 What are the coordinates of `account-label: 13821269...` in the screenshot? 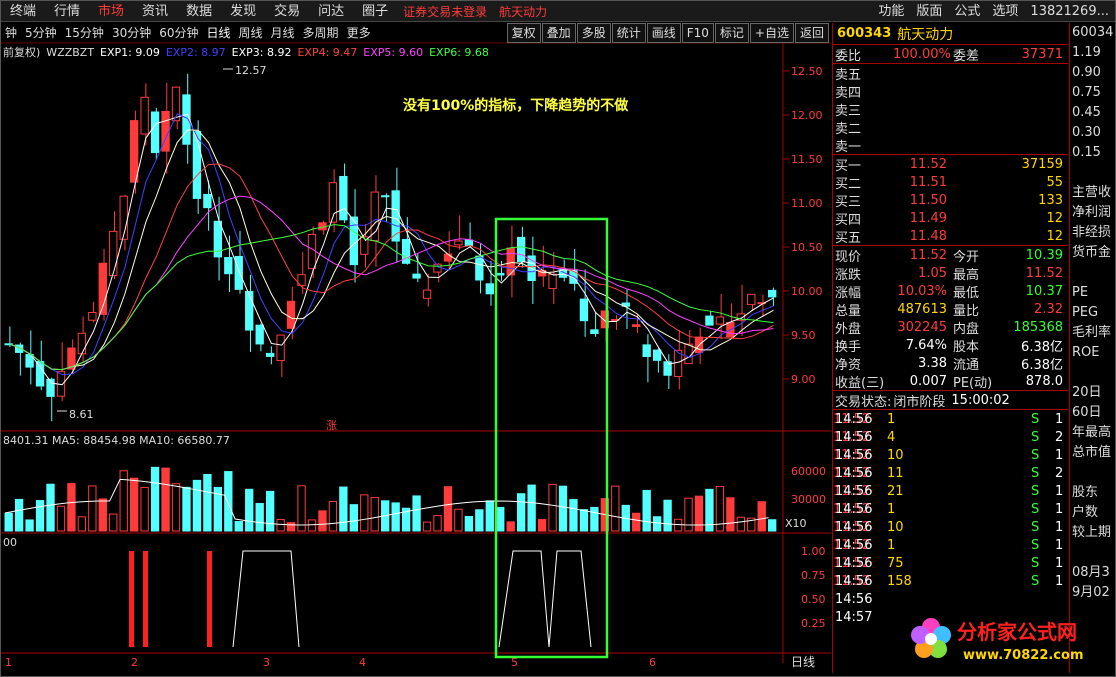 It's located at (1069, 11).